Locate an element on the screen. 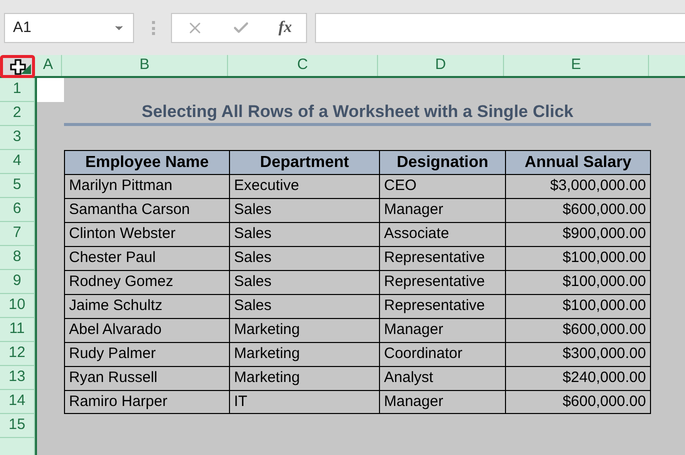 Image resolution: width=685 pixels, height=455 pixels. table-cell: Executive is located at coordinates (305, 186).